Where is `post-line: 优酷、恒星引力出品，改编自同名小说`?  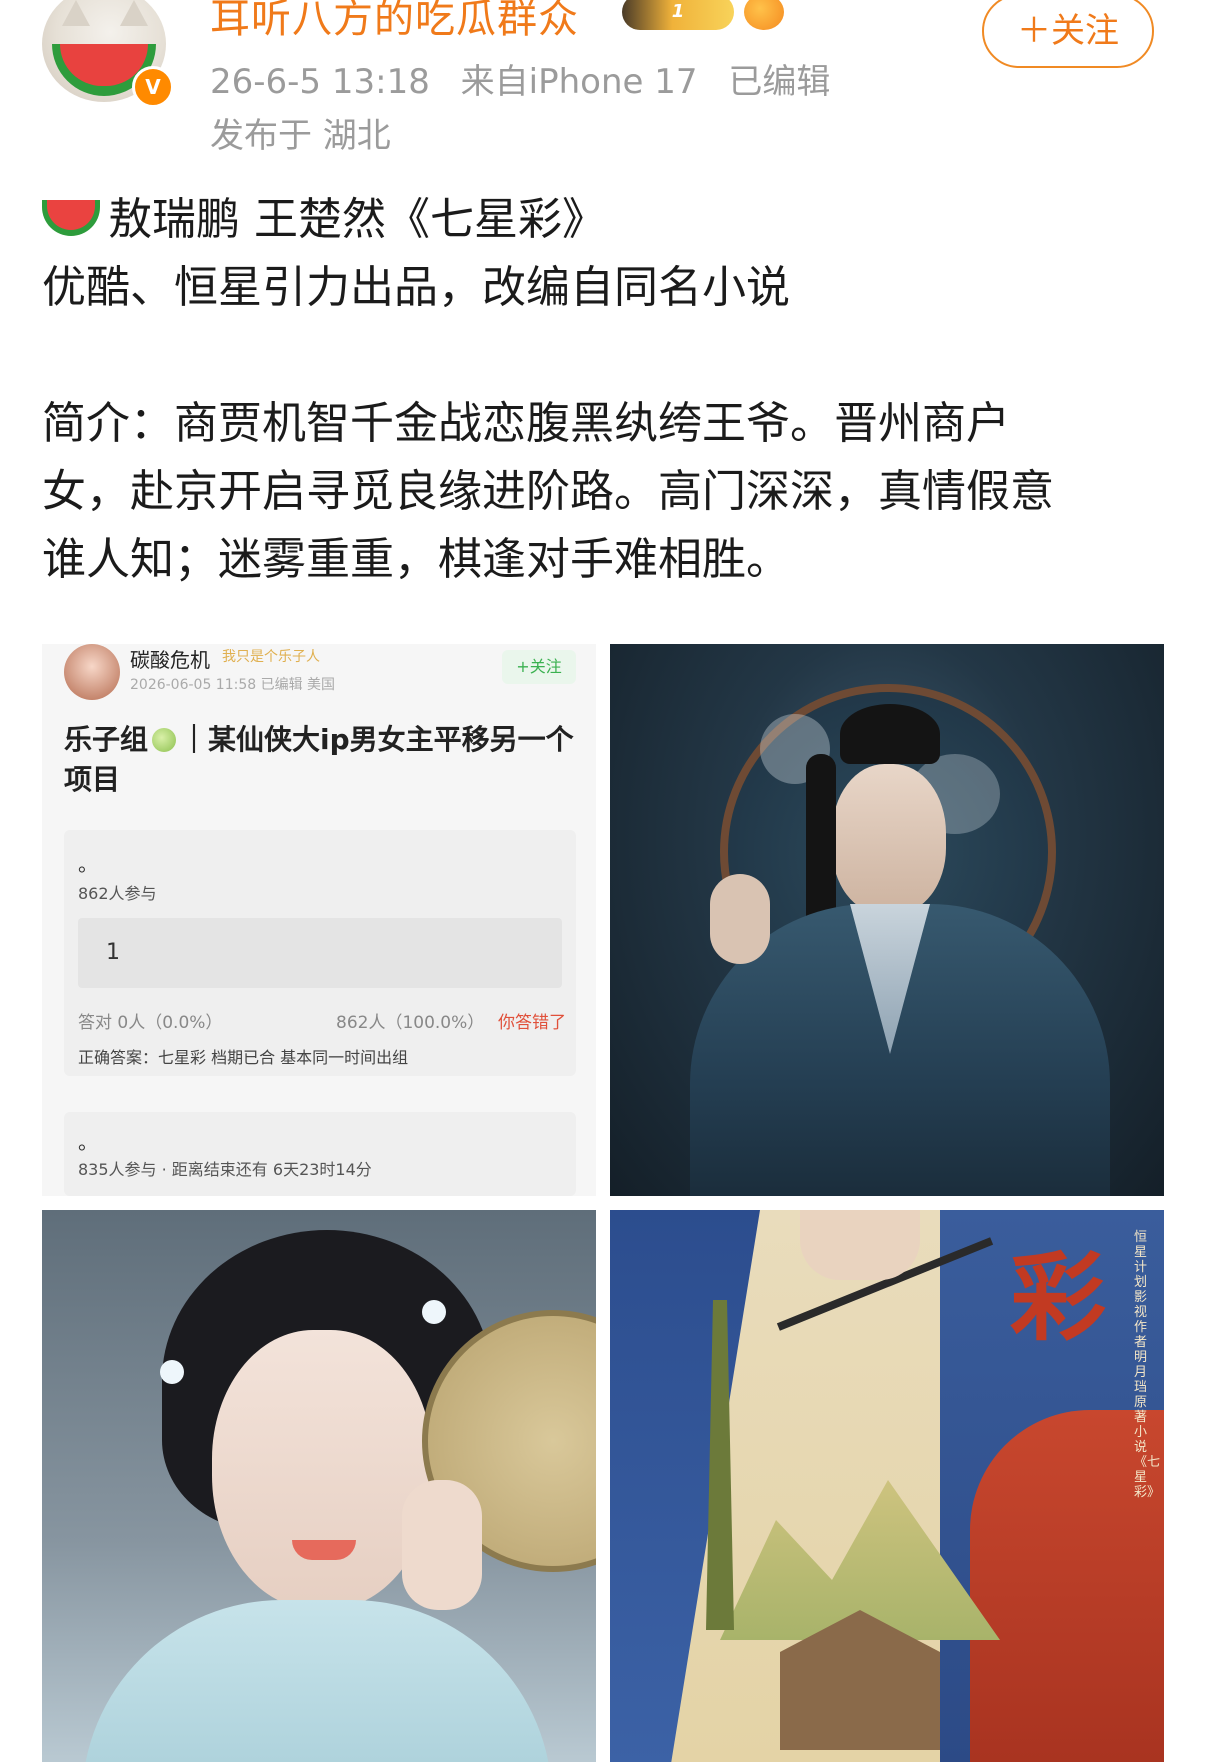
post-line: 优酷、恒星引力出品，改编自同名小说 is located at coordinates (416, 287).